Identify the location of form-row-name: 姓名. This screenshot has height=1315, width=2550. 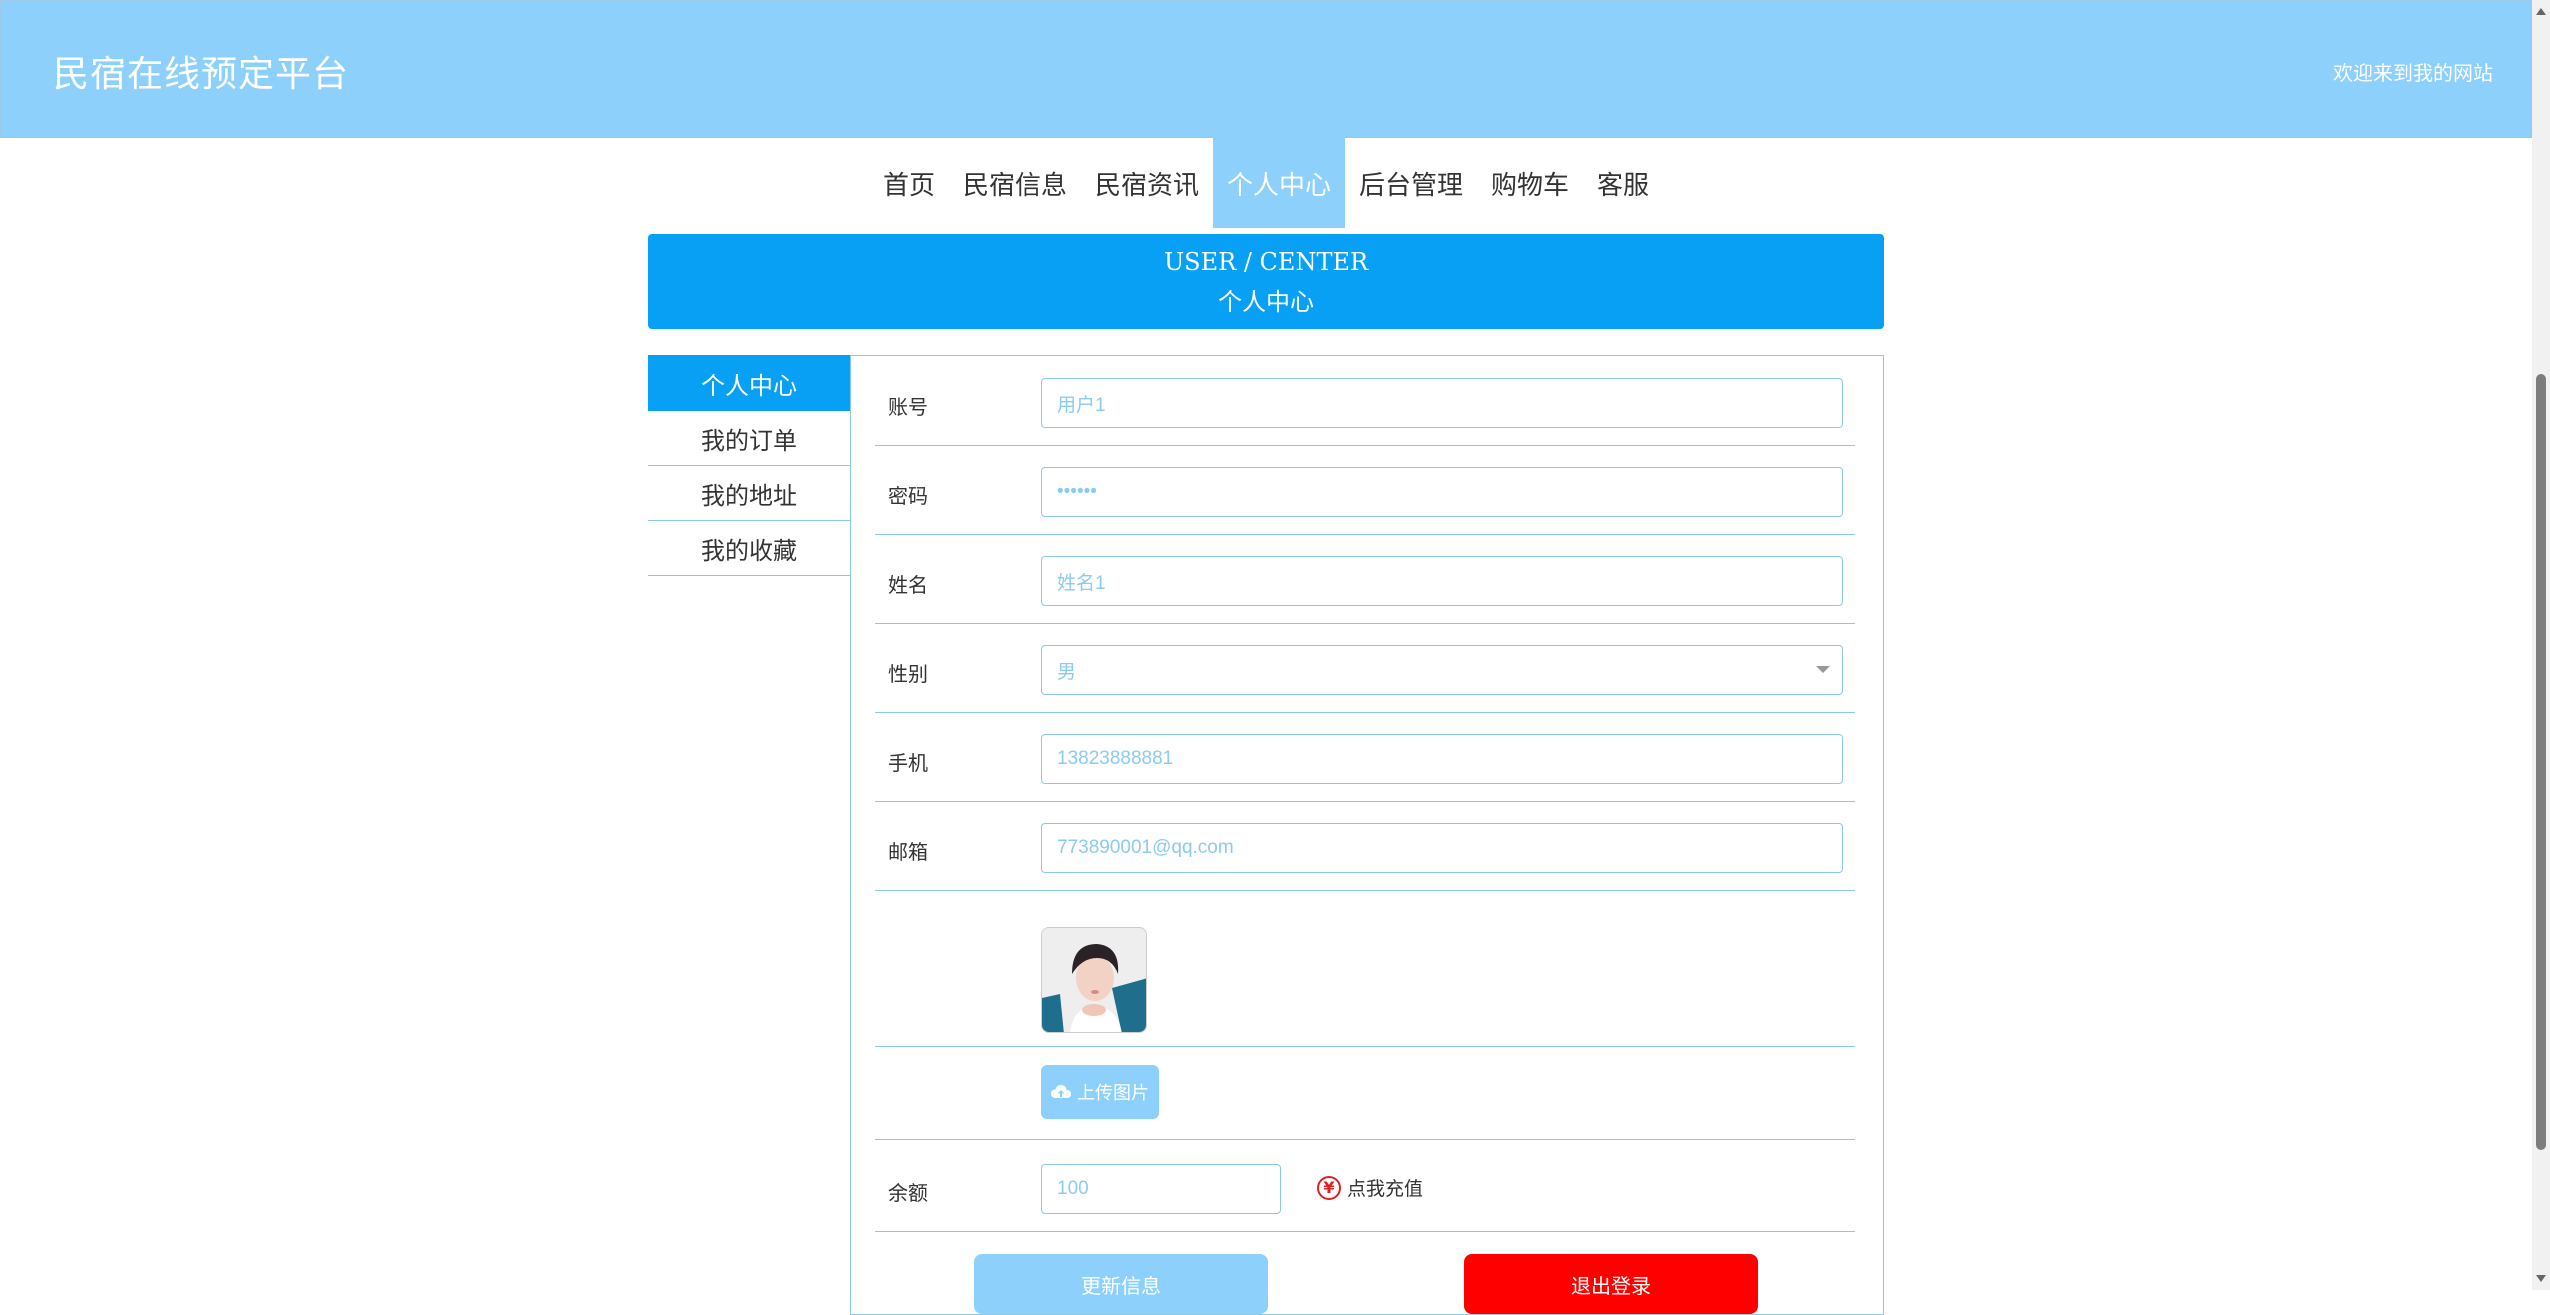
(1365, 590).